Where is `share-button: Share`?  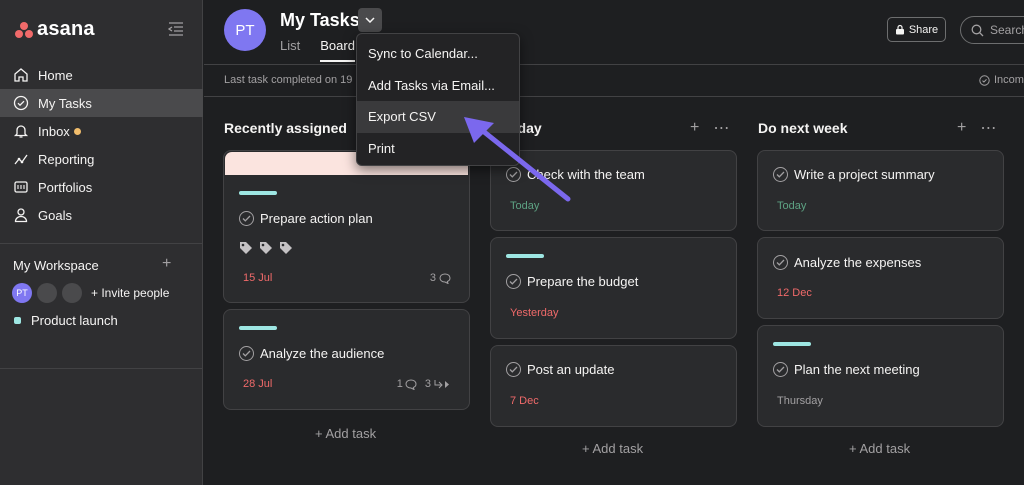 share-button: Share is located at coordinates (916, 29).